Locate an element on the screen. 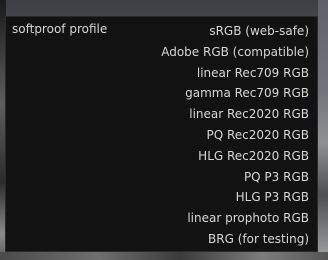  profile-option-pq-rec2020: PQ Rec2020 RGB is located at coordinates (235, 135).